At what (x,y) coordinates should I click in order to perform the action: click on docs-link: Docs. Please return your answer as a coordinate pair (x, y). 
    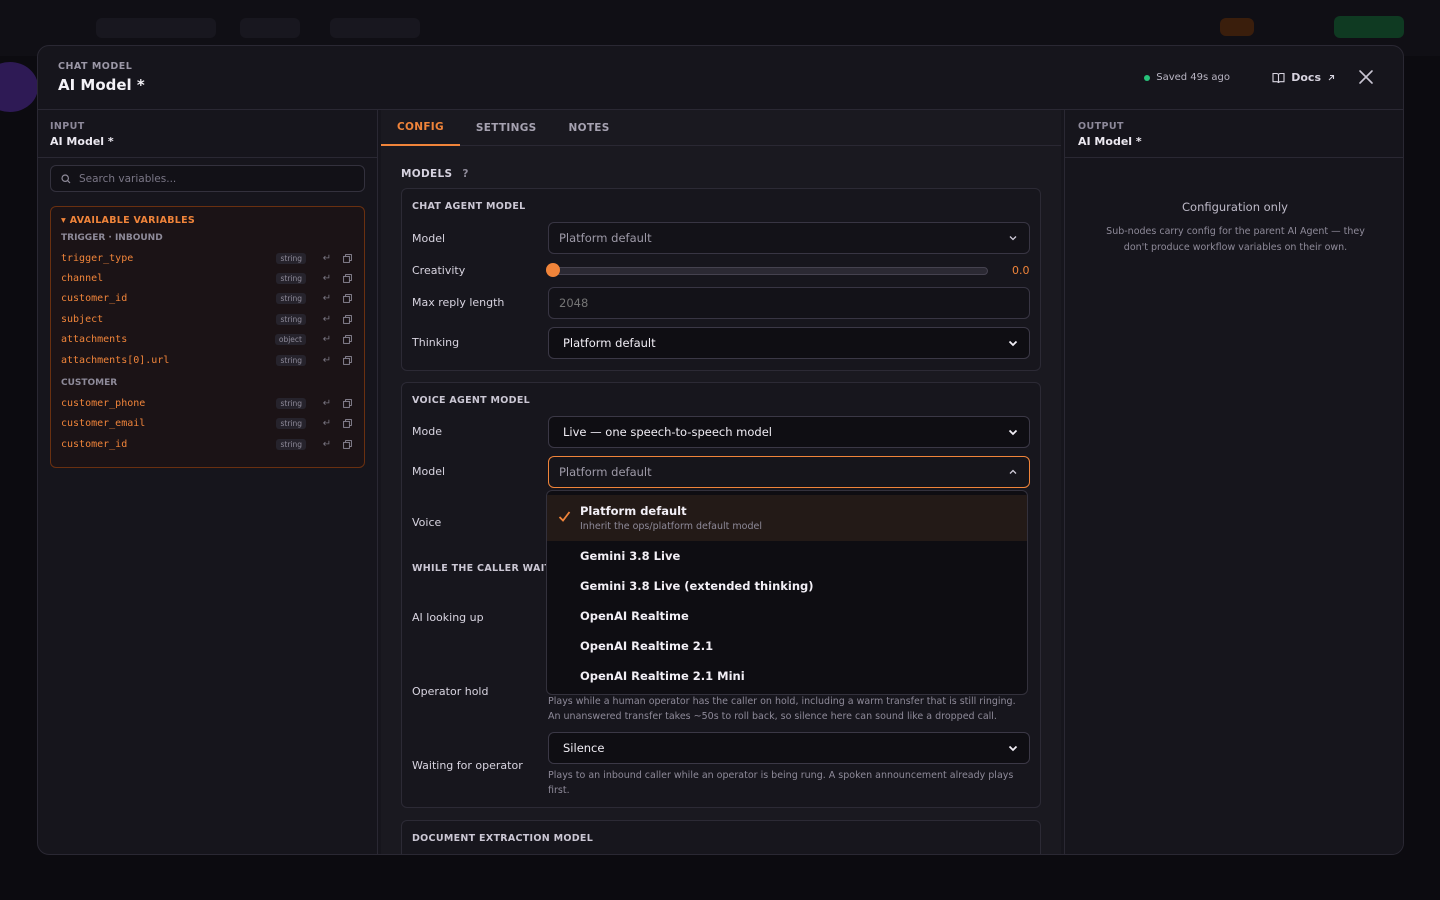
    Looking at the image, I should click on (1303, 77).